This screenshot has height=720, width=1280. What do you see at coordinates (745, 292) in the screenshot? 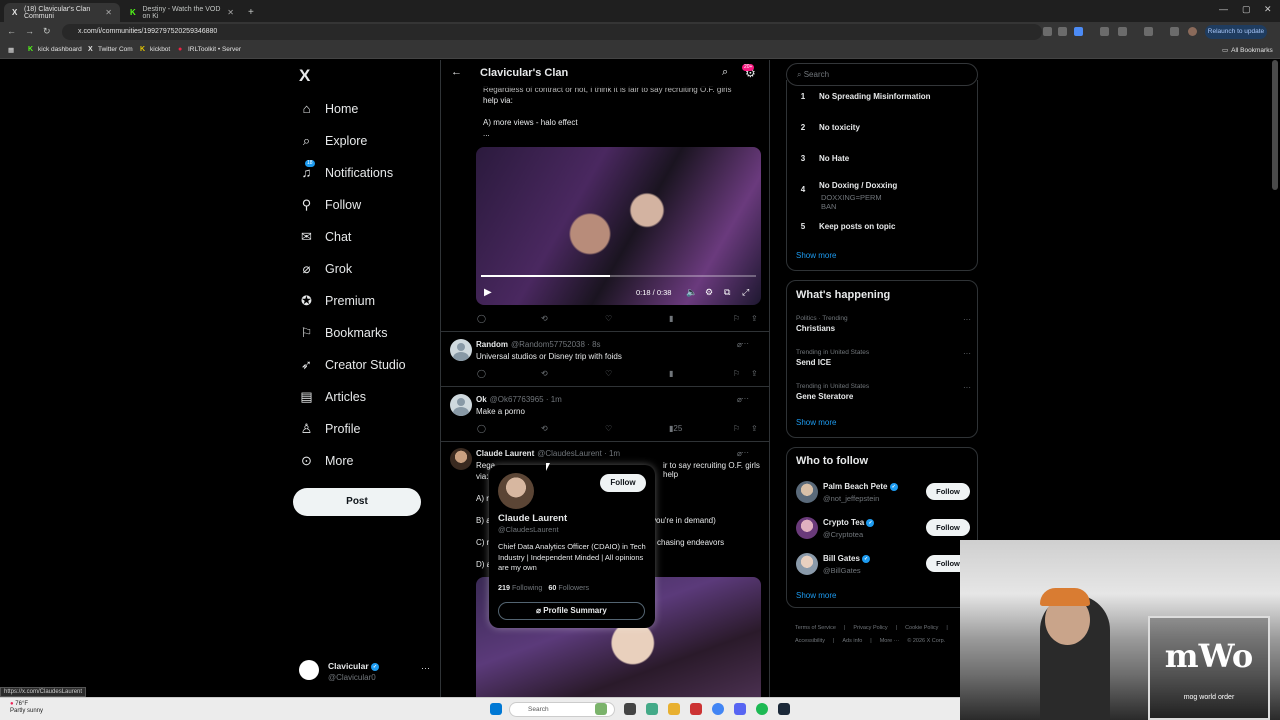
I see `fullscreen-icon: ⤢` at bounding box center [745, 292].